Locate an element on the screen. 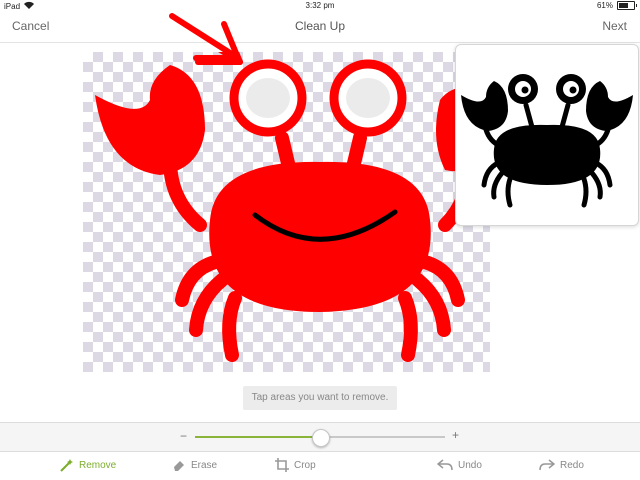 The image size is (640, 480). eraser-icon is located at coordinates (179, 465).